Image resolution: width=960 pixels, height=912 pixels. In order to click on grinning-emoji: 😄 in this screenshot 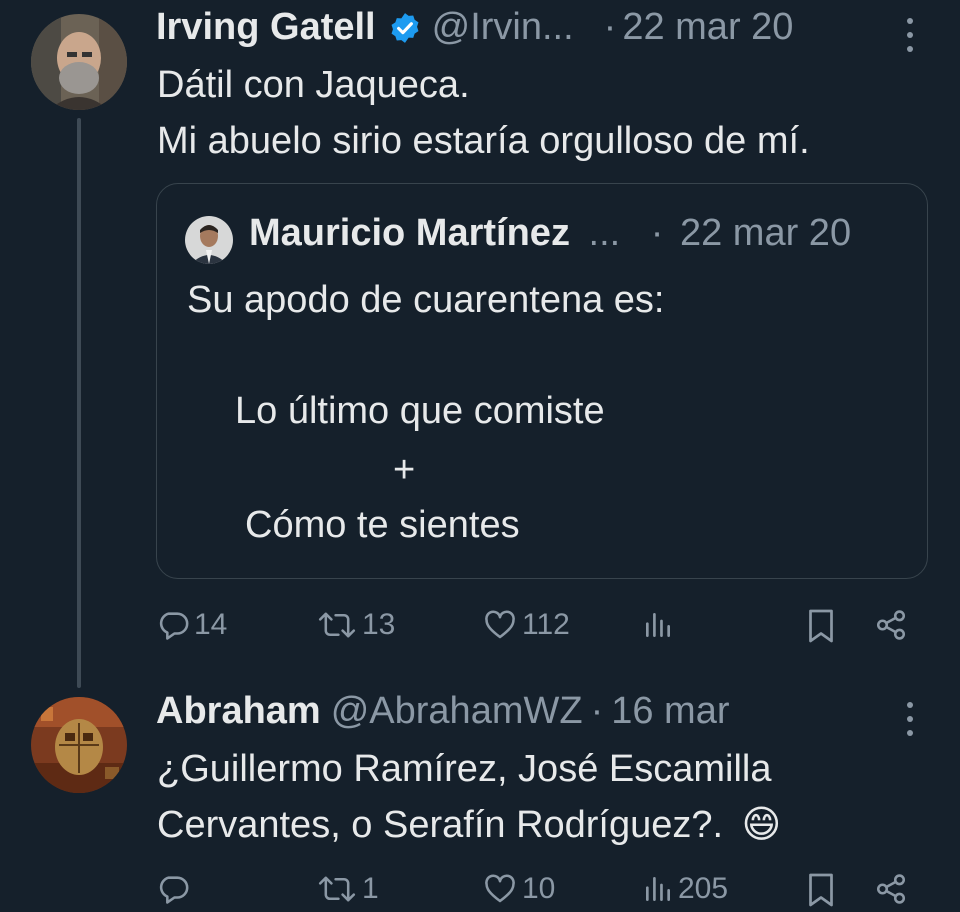, I will do `click(761, 825)`.